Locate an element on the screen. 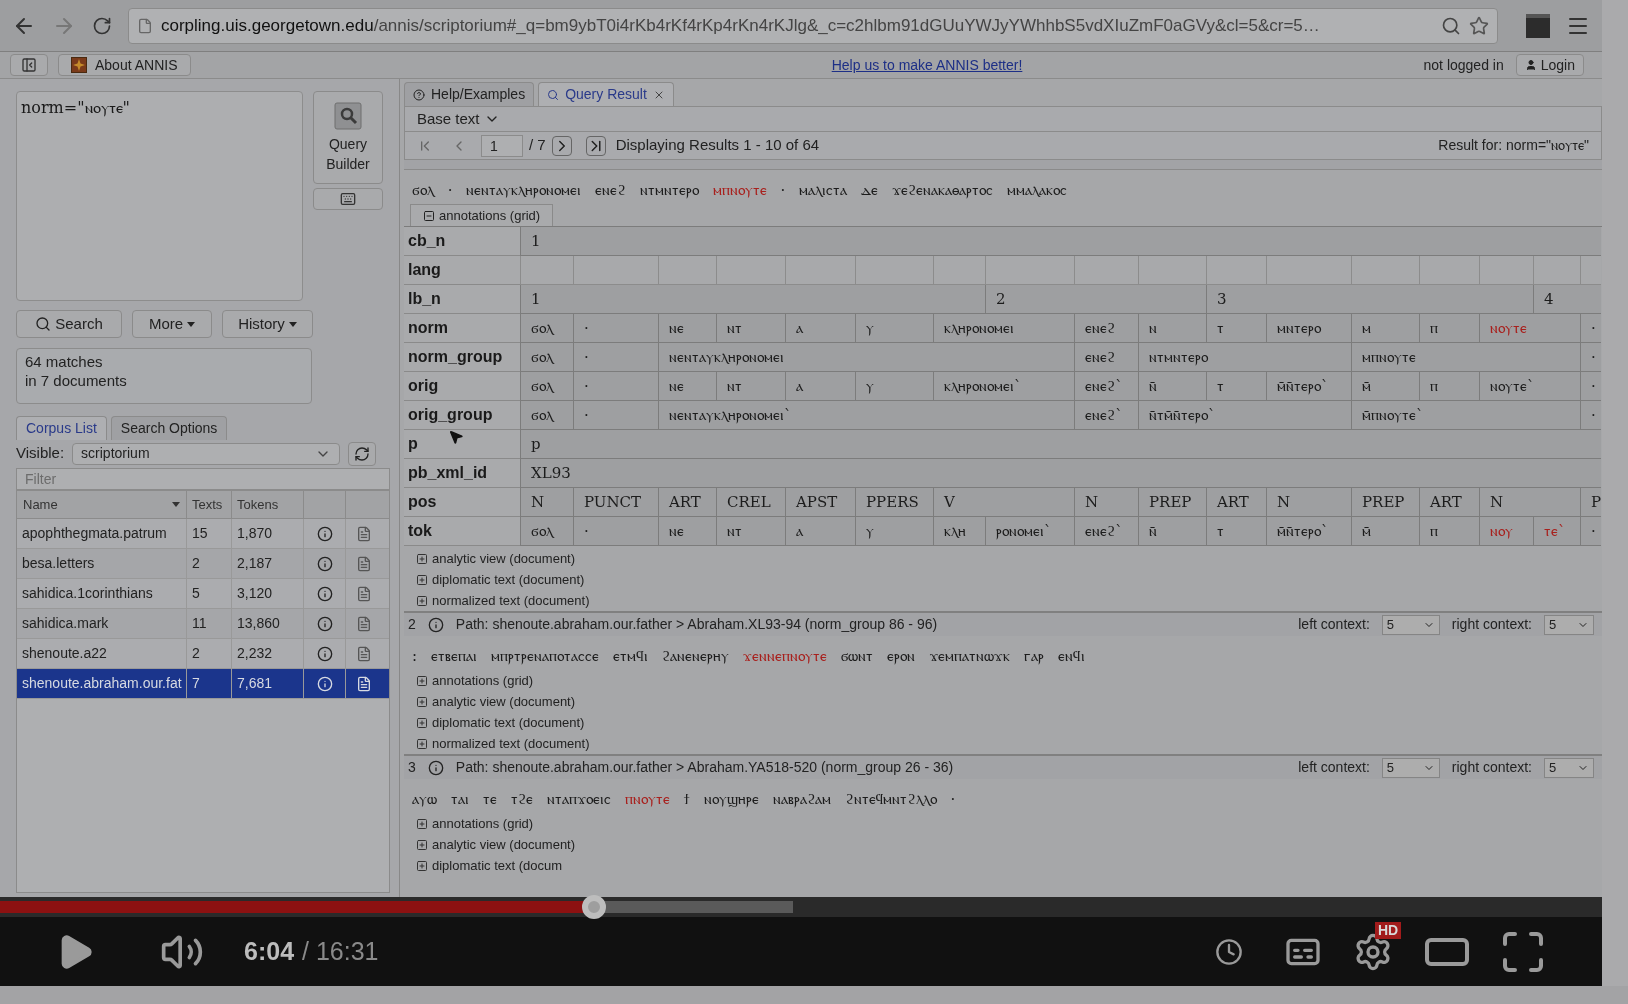 The height and width of the screenshot is (1004, 1628). corpus-name: sahidica.mark is located at coordinates (102, 623).